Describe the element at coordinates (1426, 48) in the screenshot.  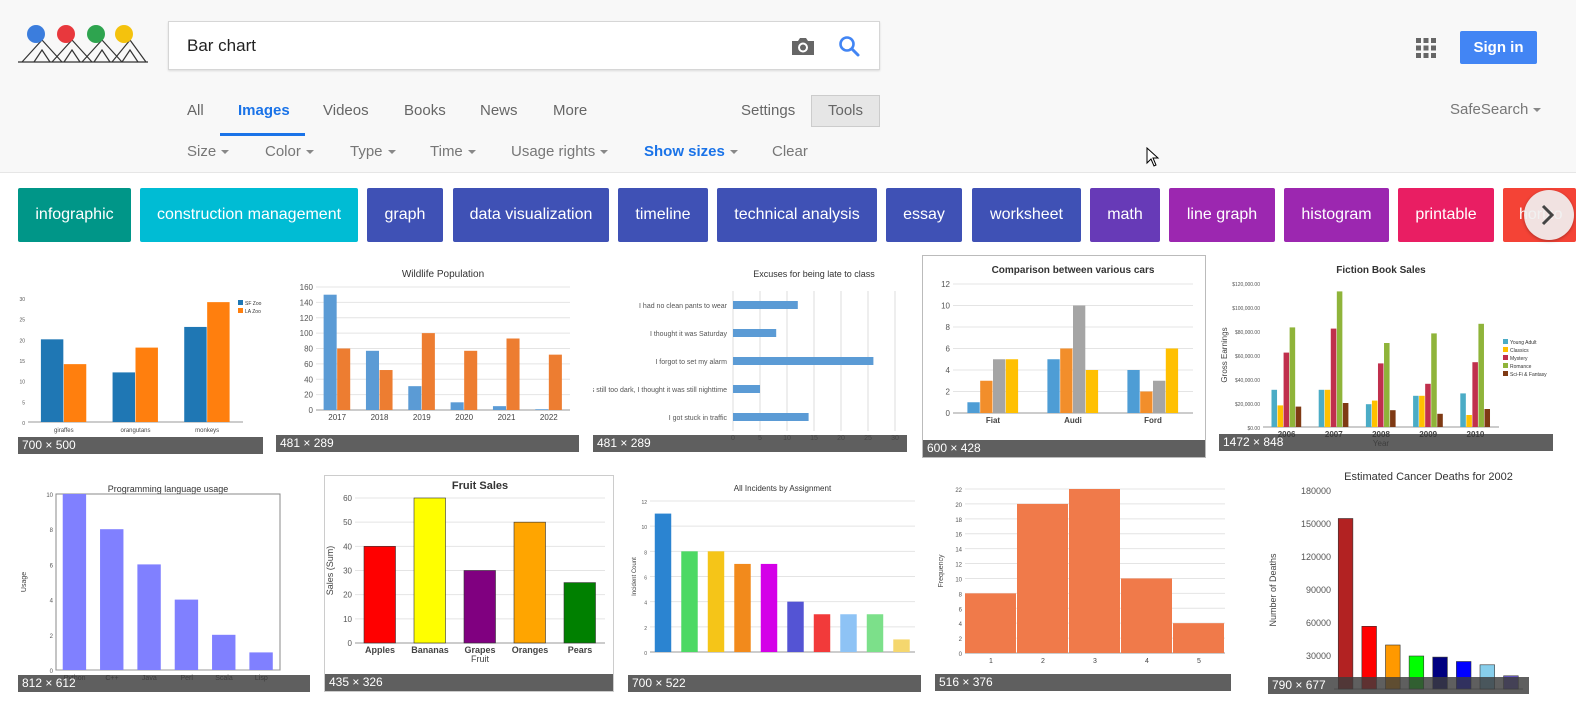
I see `apps-grid-icon` at that location.